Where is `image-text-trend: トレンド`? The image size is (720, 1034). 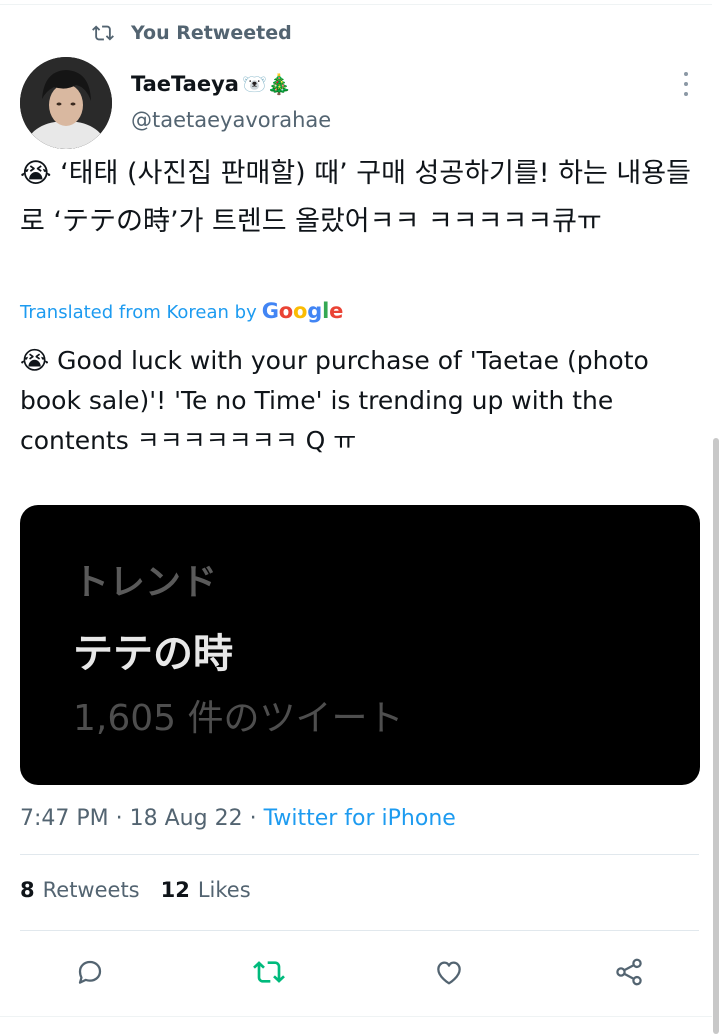
image-text-trend: トレンド is located at coordinates (145, 582).